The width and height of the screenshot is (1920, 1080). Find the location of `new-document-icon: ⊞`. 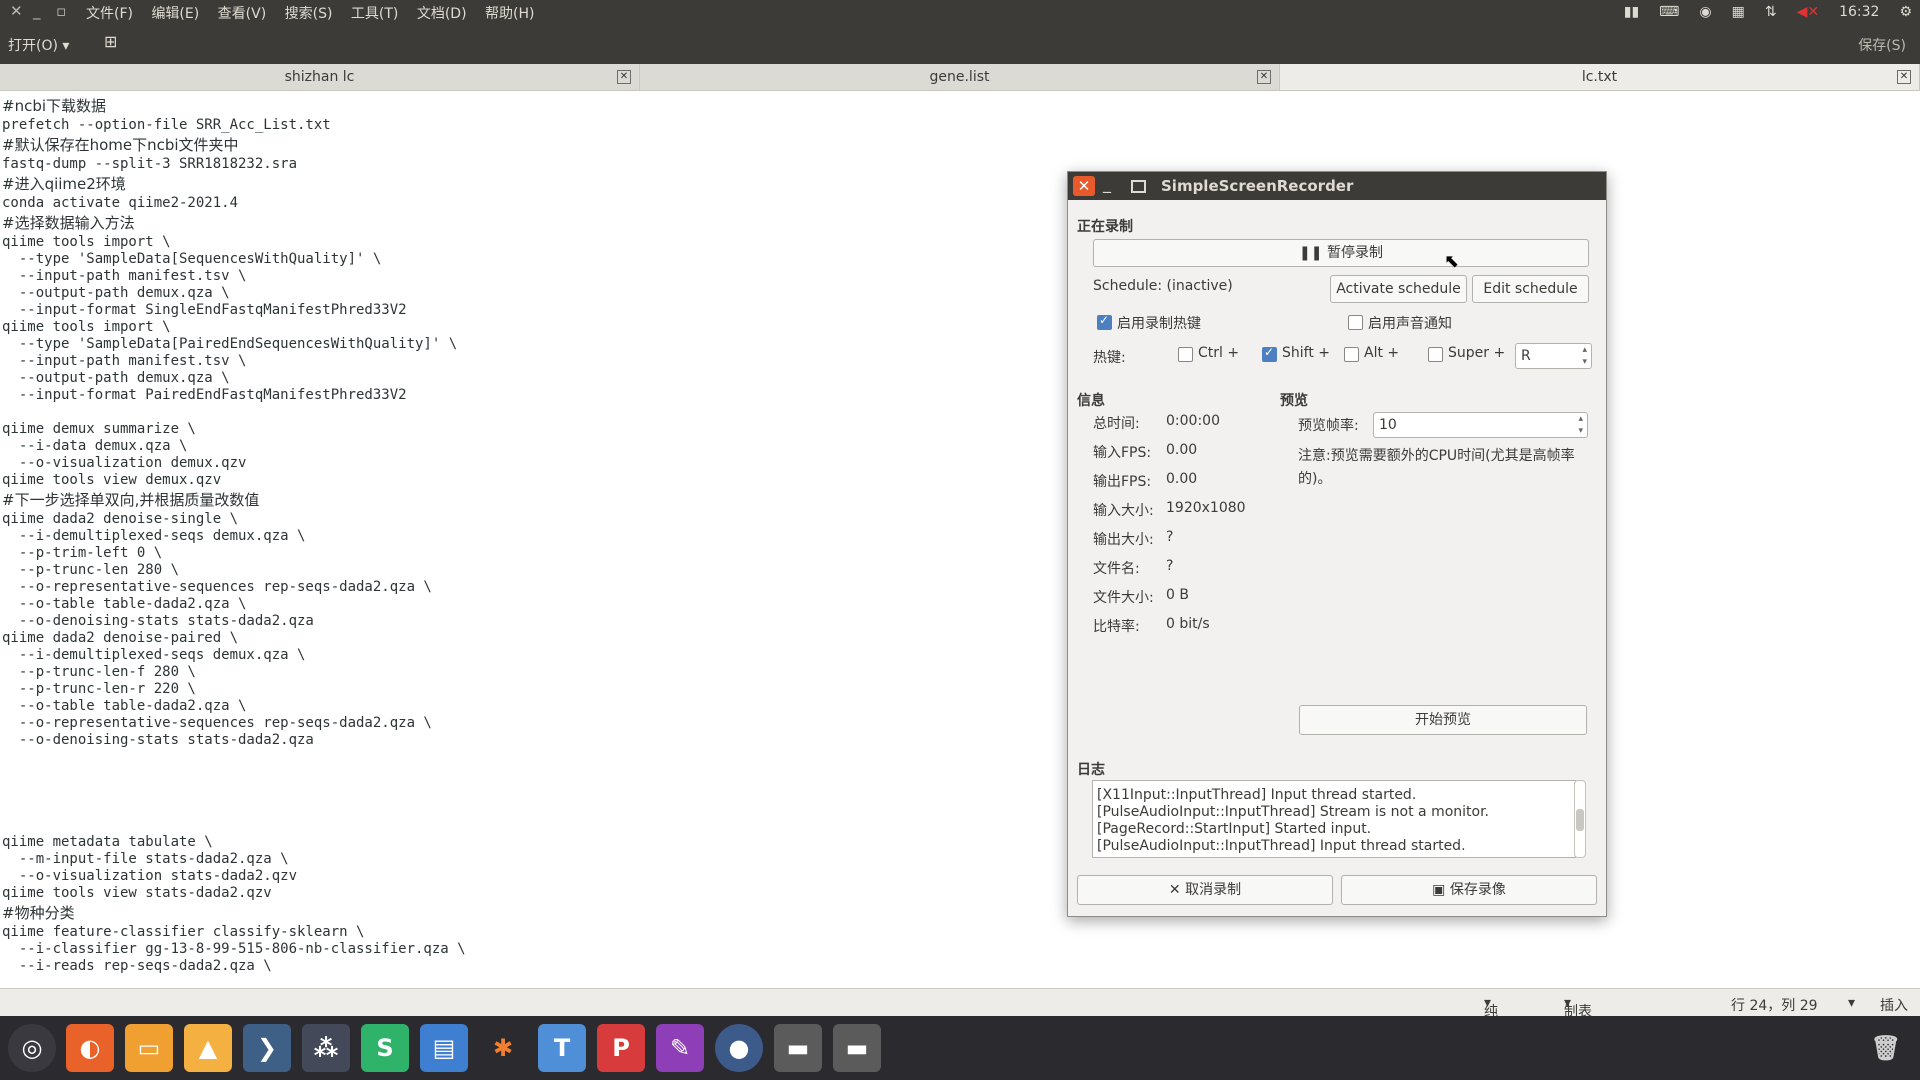

new-document-icon: ⊞ is located at coordinates (114, 42).